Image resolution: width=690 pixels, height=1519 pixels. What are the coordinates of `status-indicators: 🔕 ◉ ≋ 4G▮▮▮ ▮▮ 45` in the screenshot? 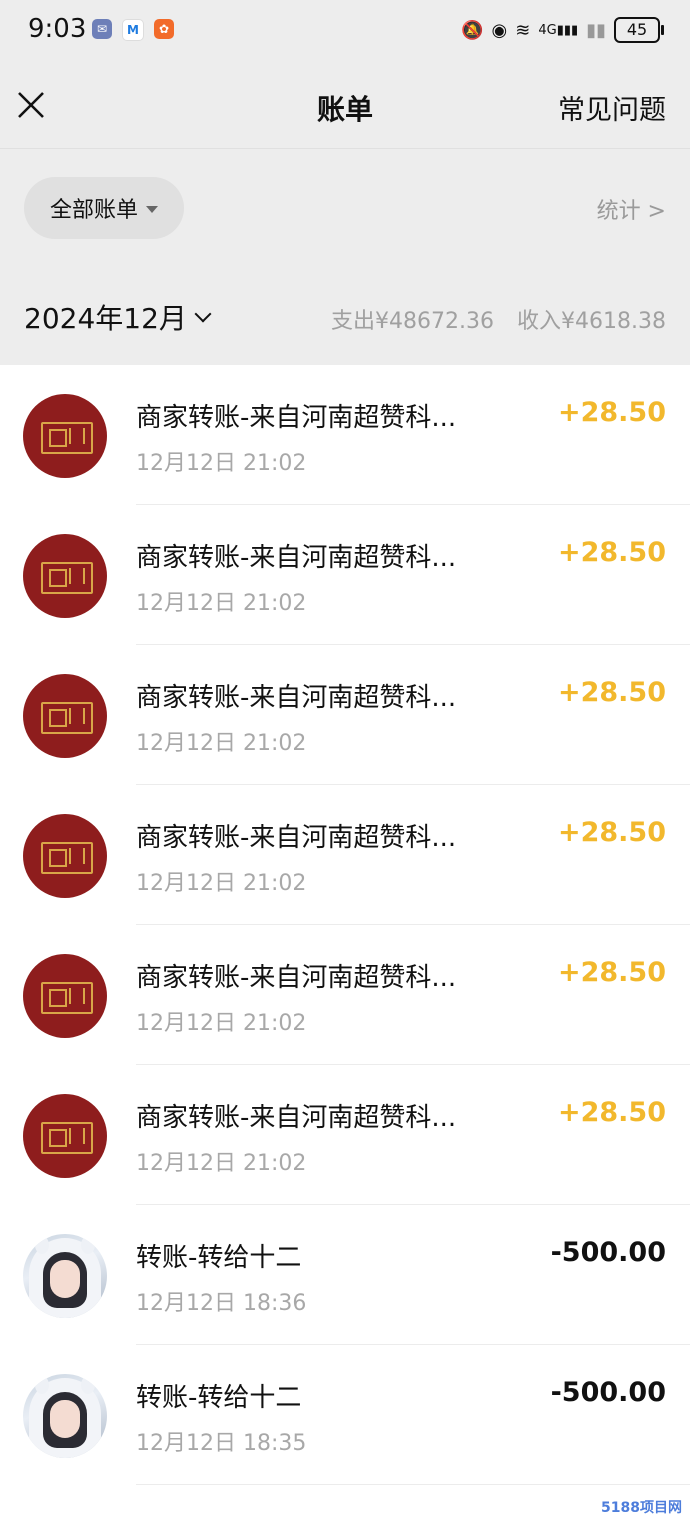 It's located at (562, 30).